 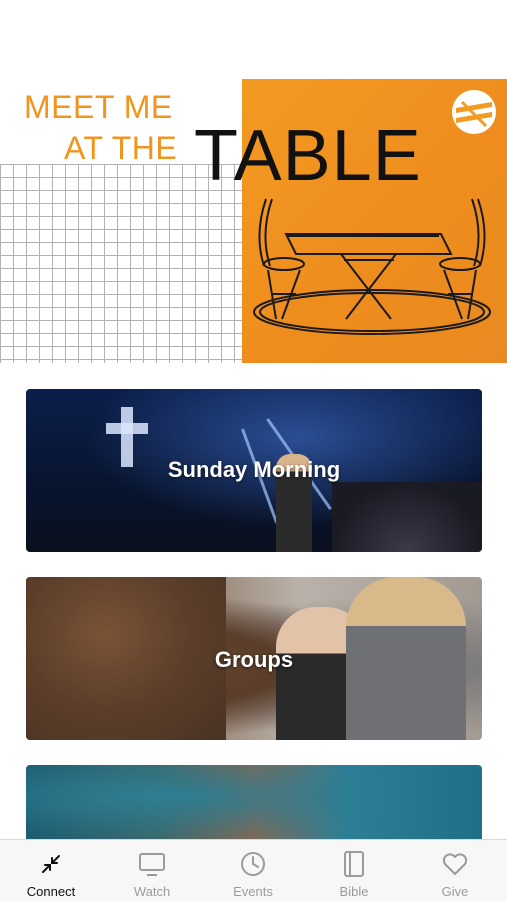 What do you see at coordinates (455, 891) in the screenshot?
I see `tab-label: Give` at bounding box center [455, 891].